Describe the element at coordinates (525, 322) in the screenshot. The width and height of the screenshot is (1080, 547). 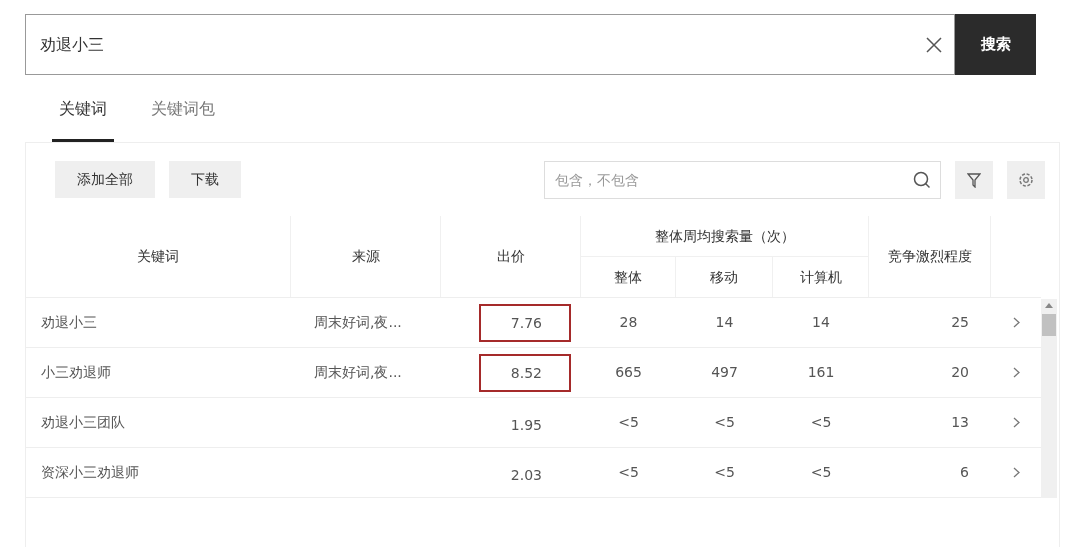
I see `table-cell: 7.76` at that location.